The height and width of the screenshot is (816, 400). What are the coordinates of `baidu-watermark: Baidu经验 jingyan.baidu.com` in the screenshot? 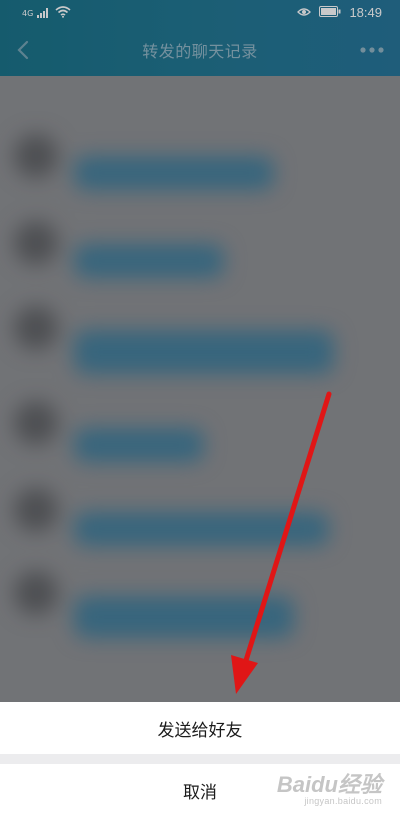 It's located at (329, 789).